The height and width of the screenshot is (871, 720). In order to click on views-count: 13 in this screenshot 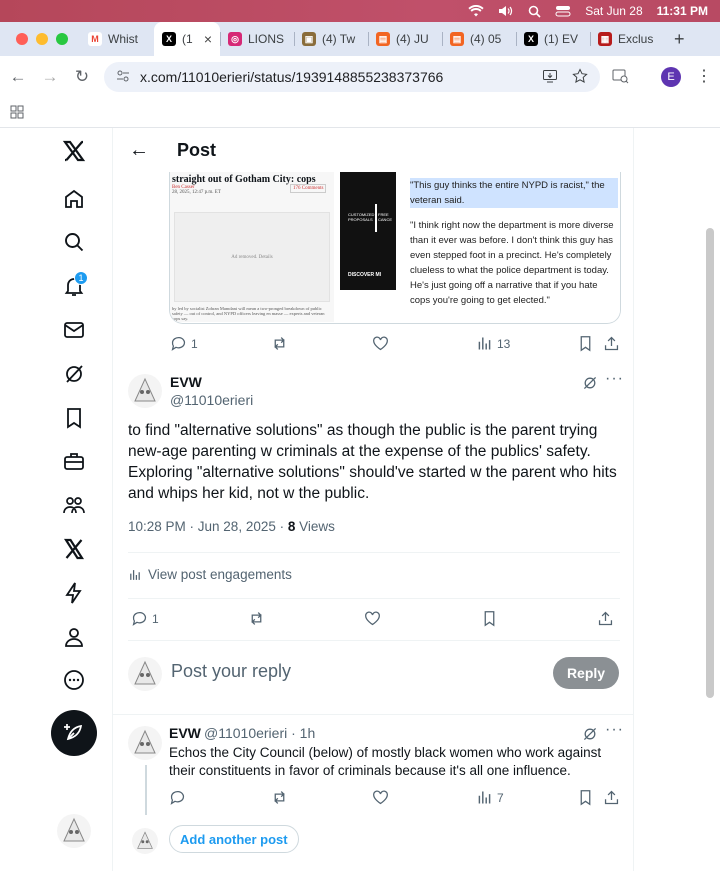, I will do `click(504, 343)`.